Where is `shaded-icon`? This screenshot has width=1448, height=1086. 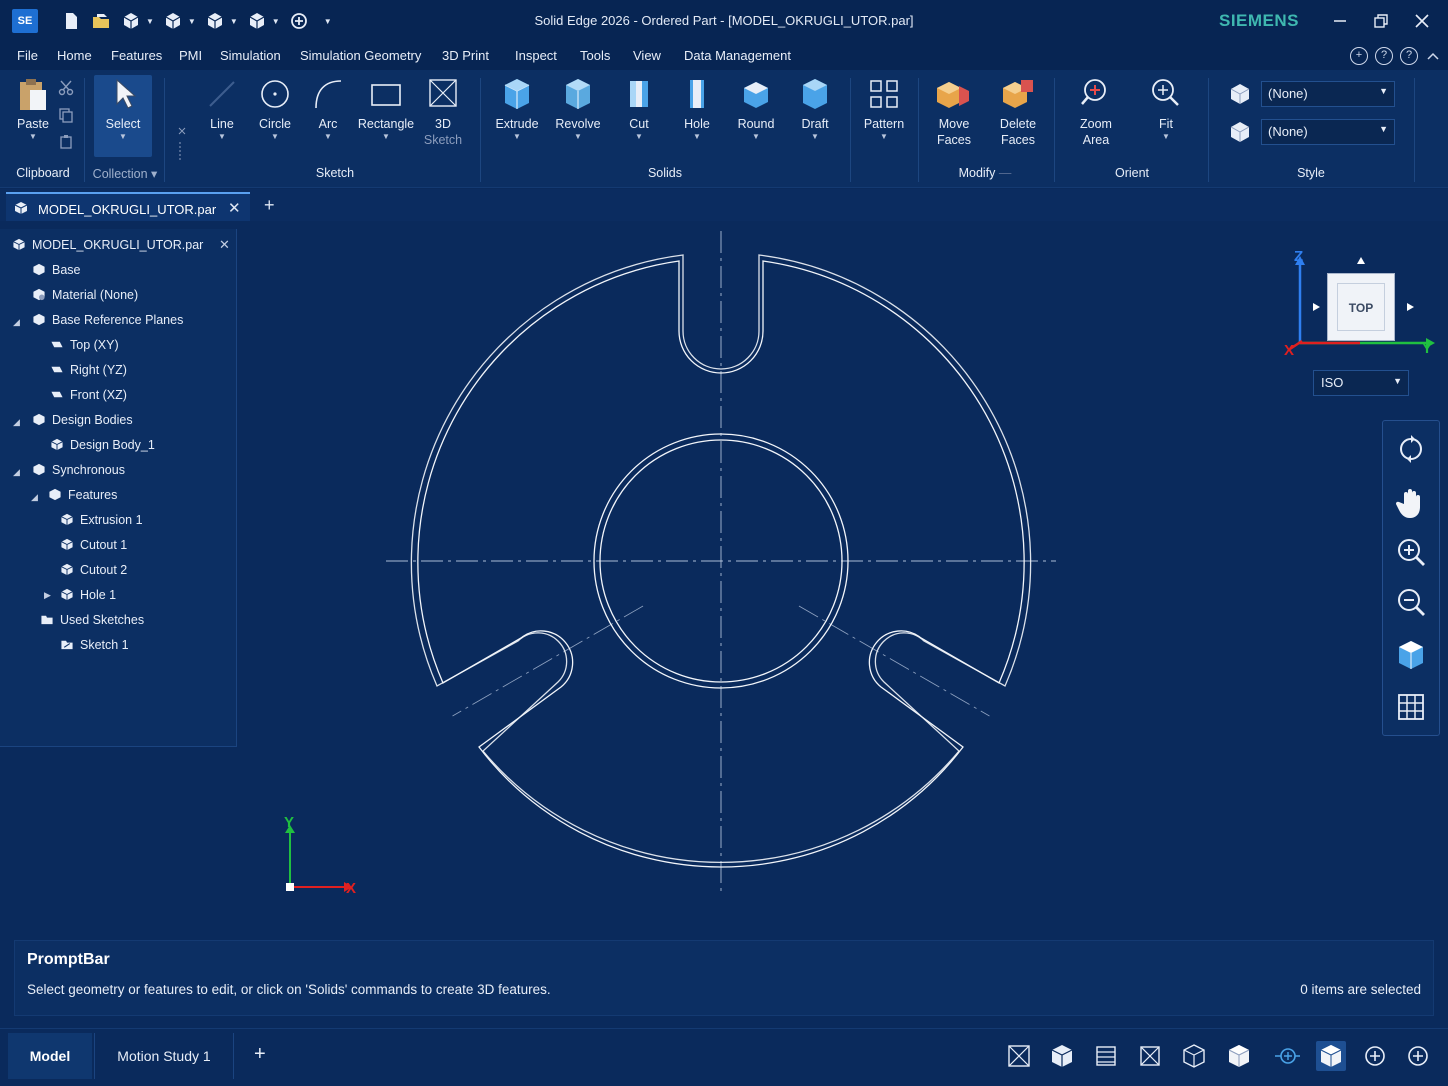
shaded-icon is located at coordinates (1239, 1056).